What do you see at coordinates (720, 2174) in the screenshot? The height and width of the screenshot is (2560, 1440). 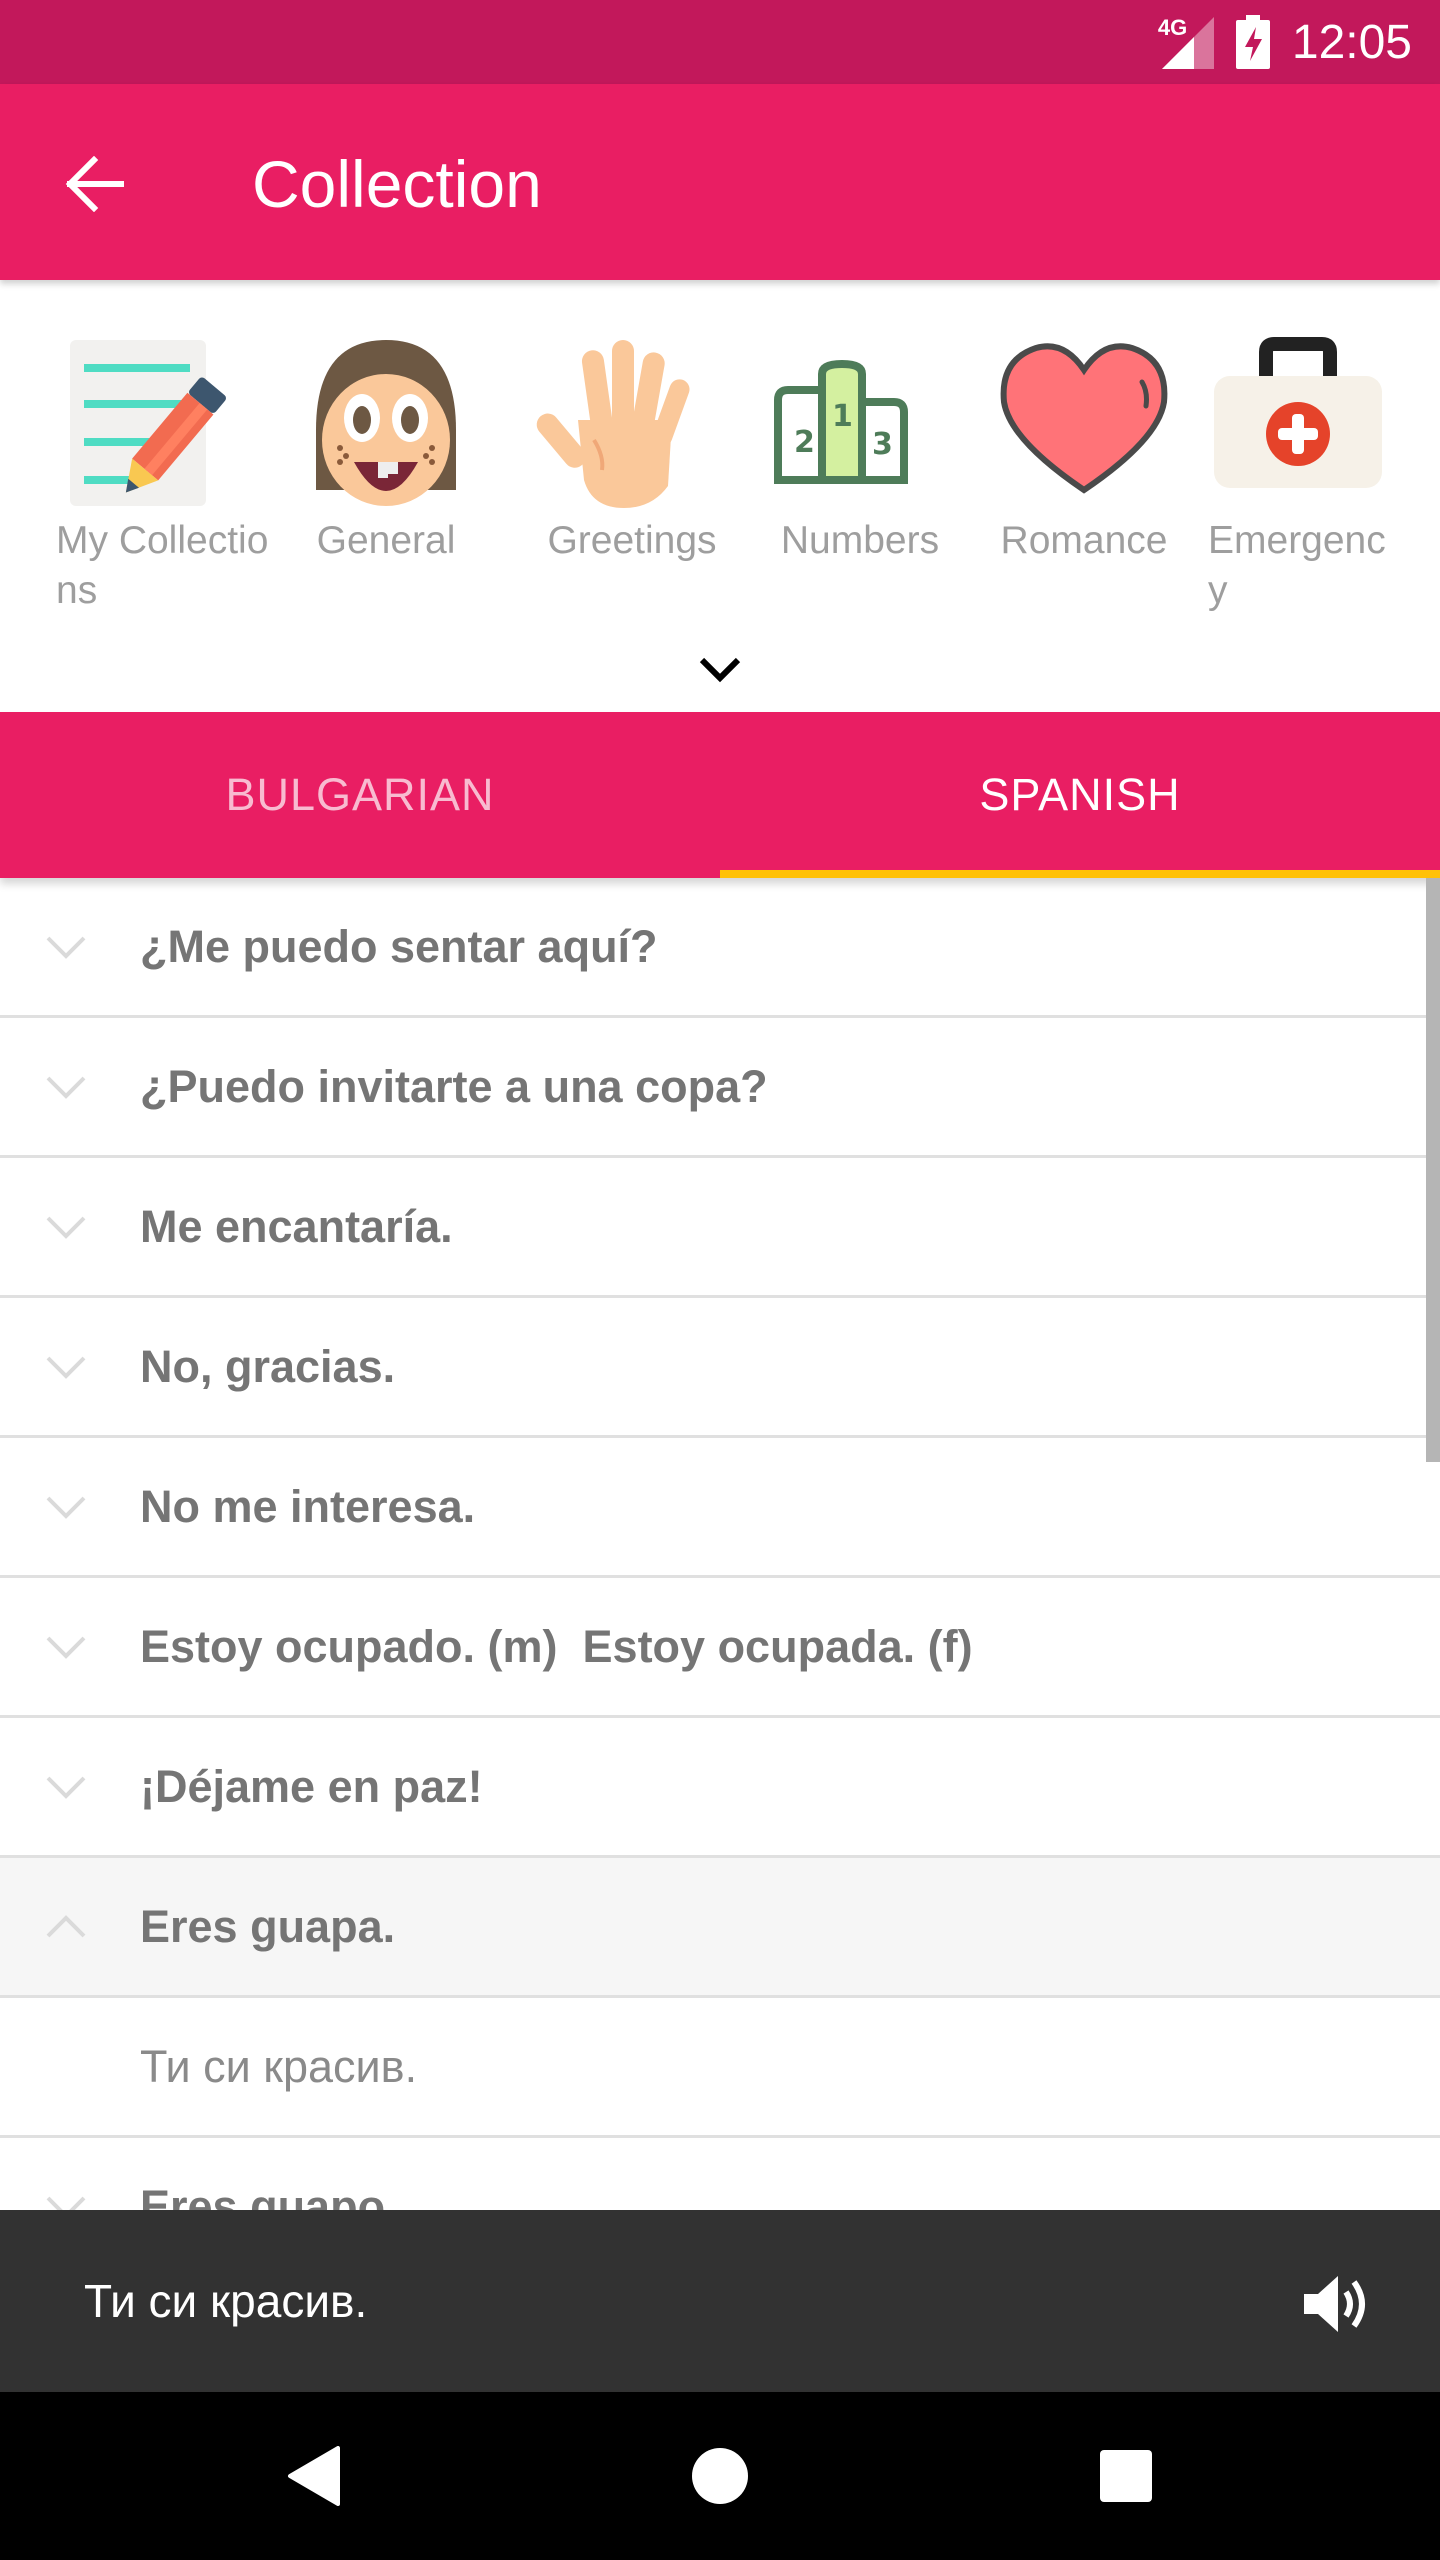 I see `list-item: Eres guapo.` at bounding box center [720, 2174].